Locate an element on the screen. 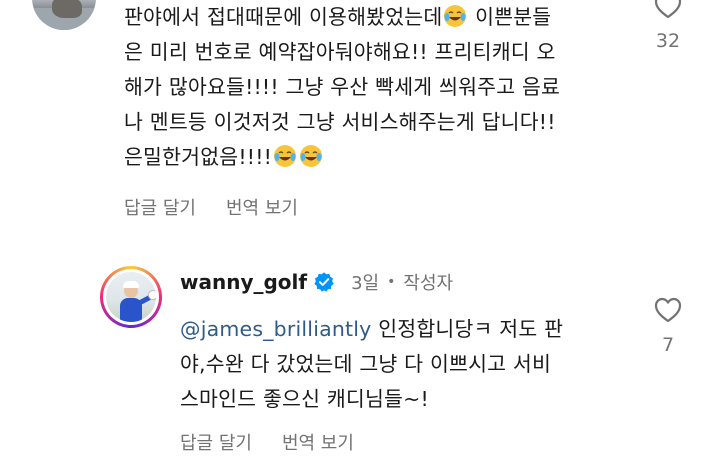  comment-header: wanny_golf 3일 • 작성자 is located at coordinates (316, 282).